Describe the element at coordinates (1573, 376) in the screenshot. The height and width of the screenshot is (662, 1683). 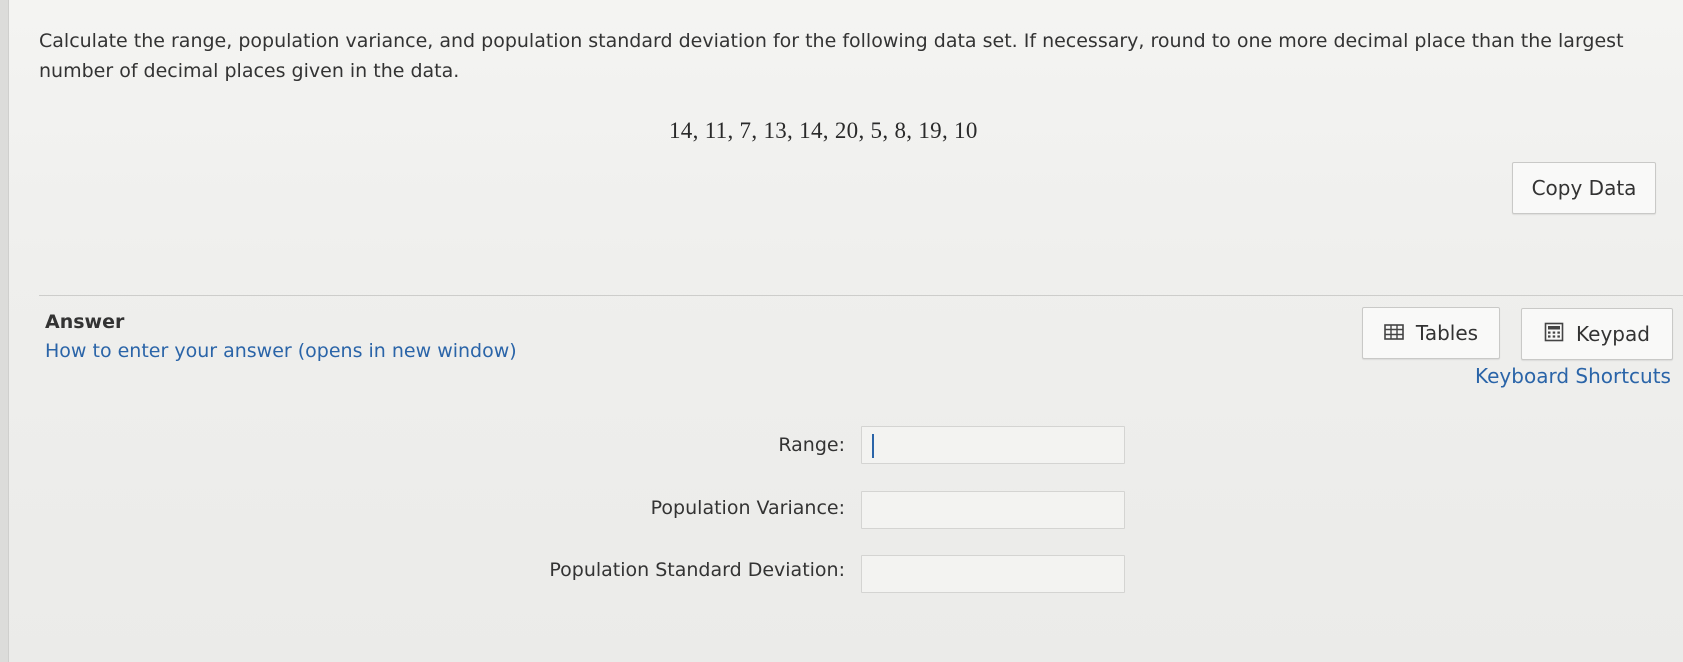
I see `keyboard-shortcuts-link: Keyboard Shortcuts` at that location.